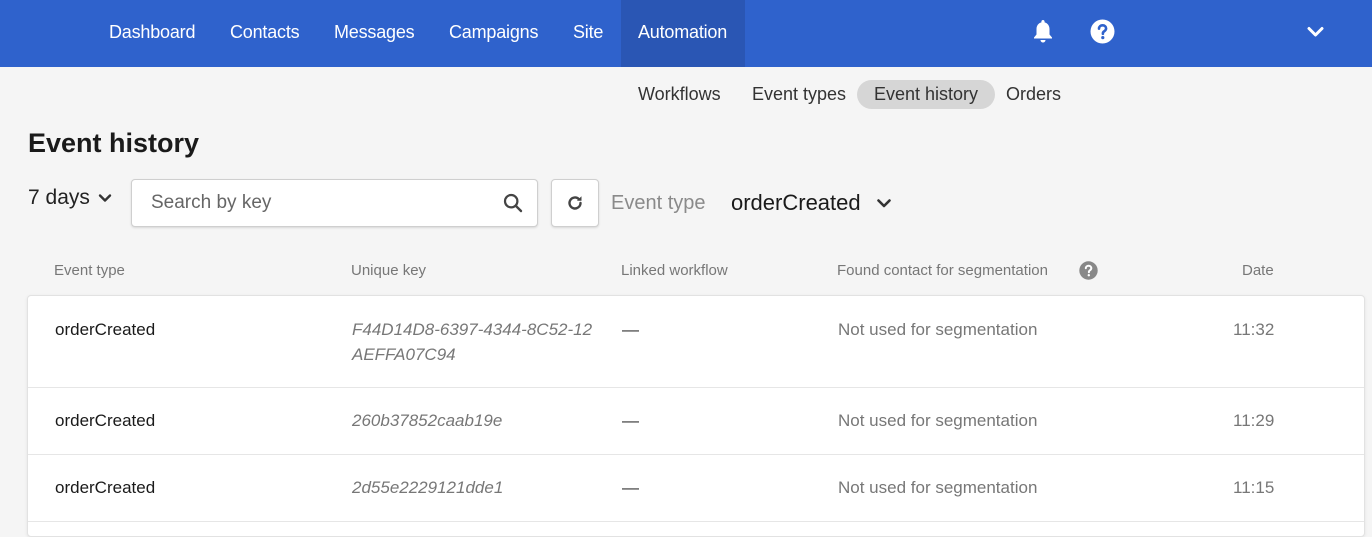  What do you see at coordinates (674, 270) in the screenshot?
I see `column-header-linked-workflow: Linked workflow` at bounding box center [674, 270].